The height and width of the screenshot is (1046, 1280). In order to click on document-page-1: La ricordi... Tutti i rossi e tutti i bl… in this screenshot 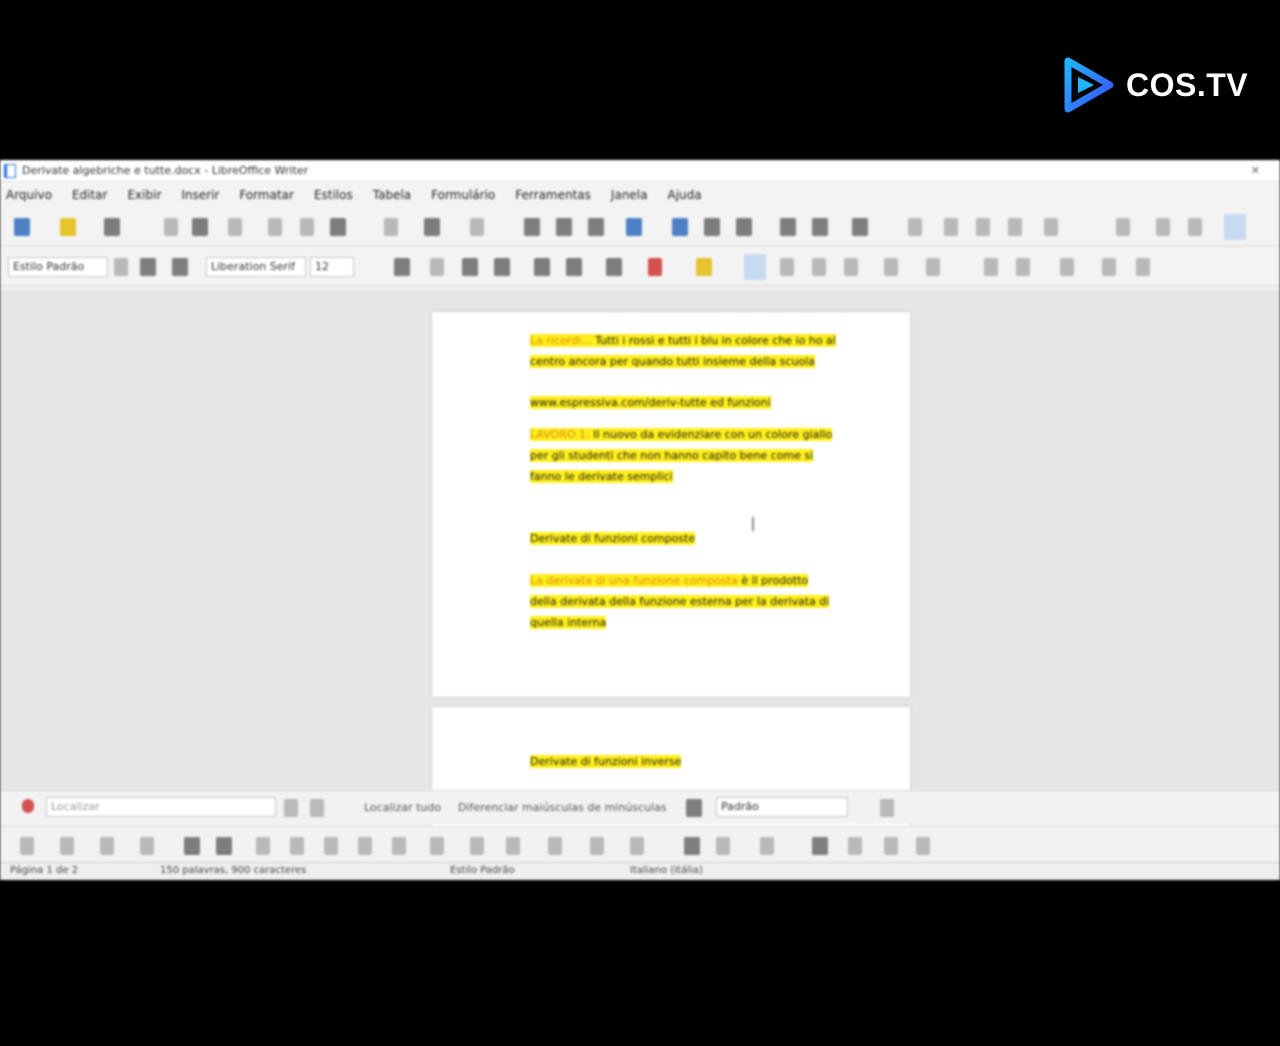, I will do `click(671, 504)`.